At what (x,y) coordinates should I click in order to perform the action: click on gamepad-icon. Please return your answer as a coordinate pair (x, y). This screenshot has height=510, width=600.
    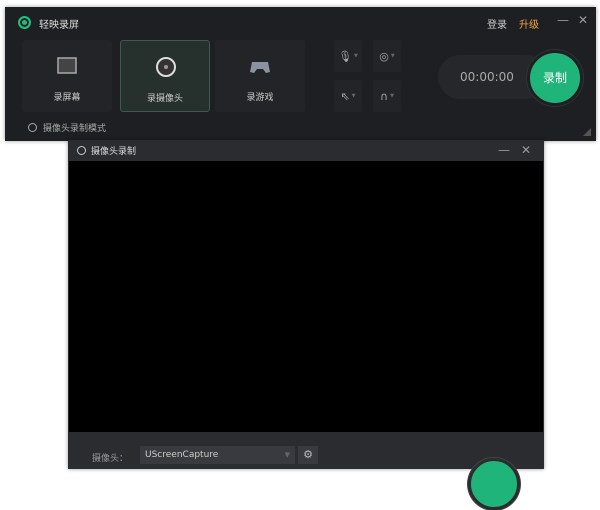
    Looking at the image, I should click on (260, 67).